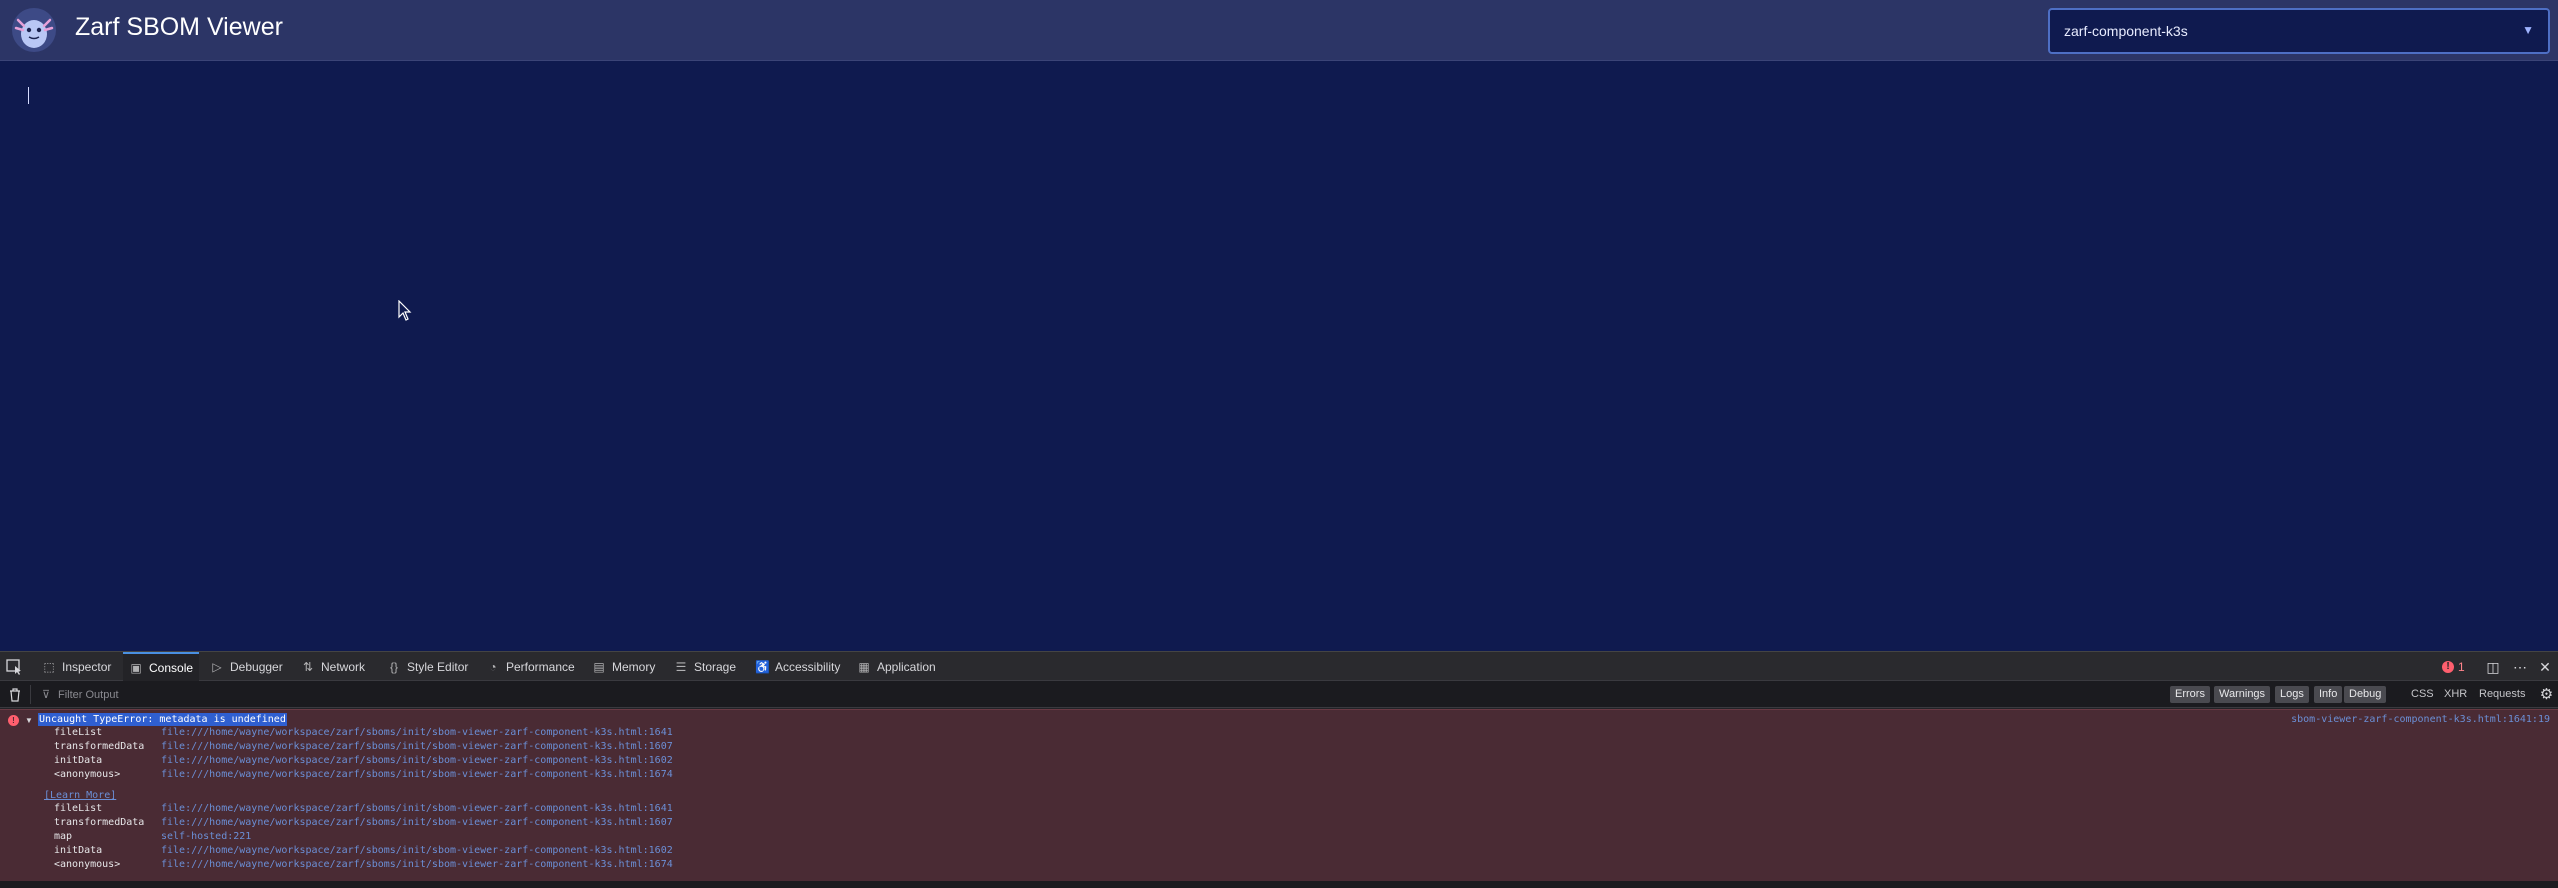 The image size is (2558, 888). What do you see at coordinates (15, 667) in the screenshot?
I see `element-picker-icon` at bounding box center [15, 667].